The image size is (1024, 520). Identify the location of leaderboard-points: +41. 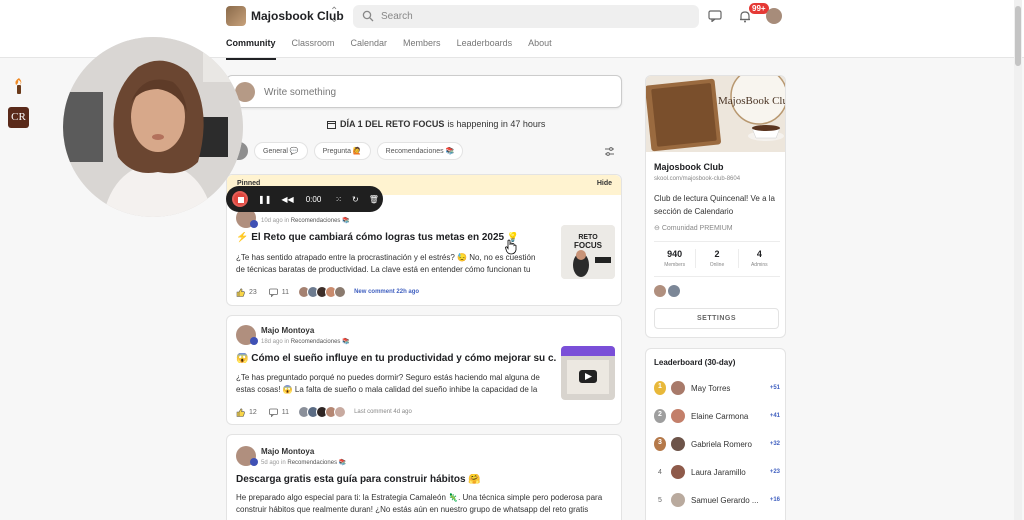
(774, 416).